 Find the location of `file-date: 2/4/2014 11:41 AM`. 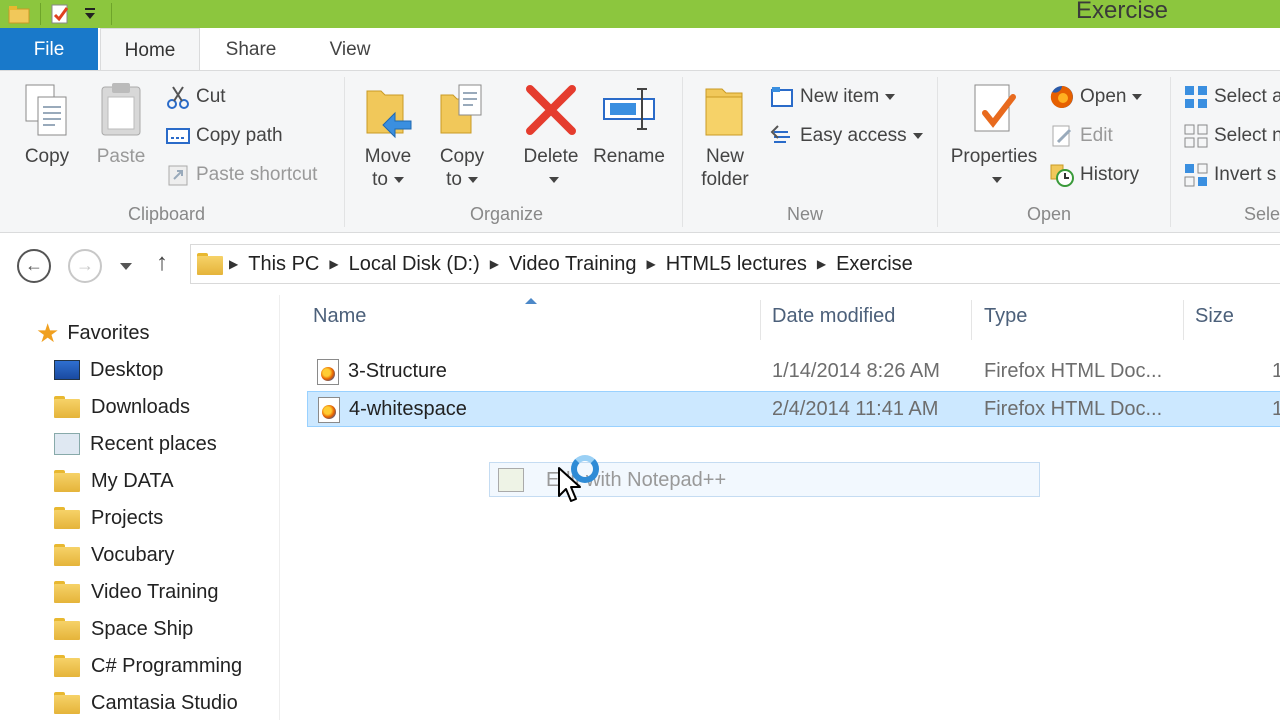

file-date: 2/4/2014 11:41 AM is located at coordinates (855, 409).